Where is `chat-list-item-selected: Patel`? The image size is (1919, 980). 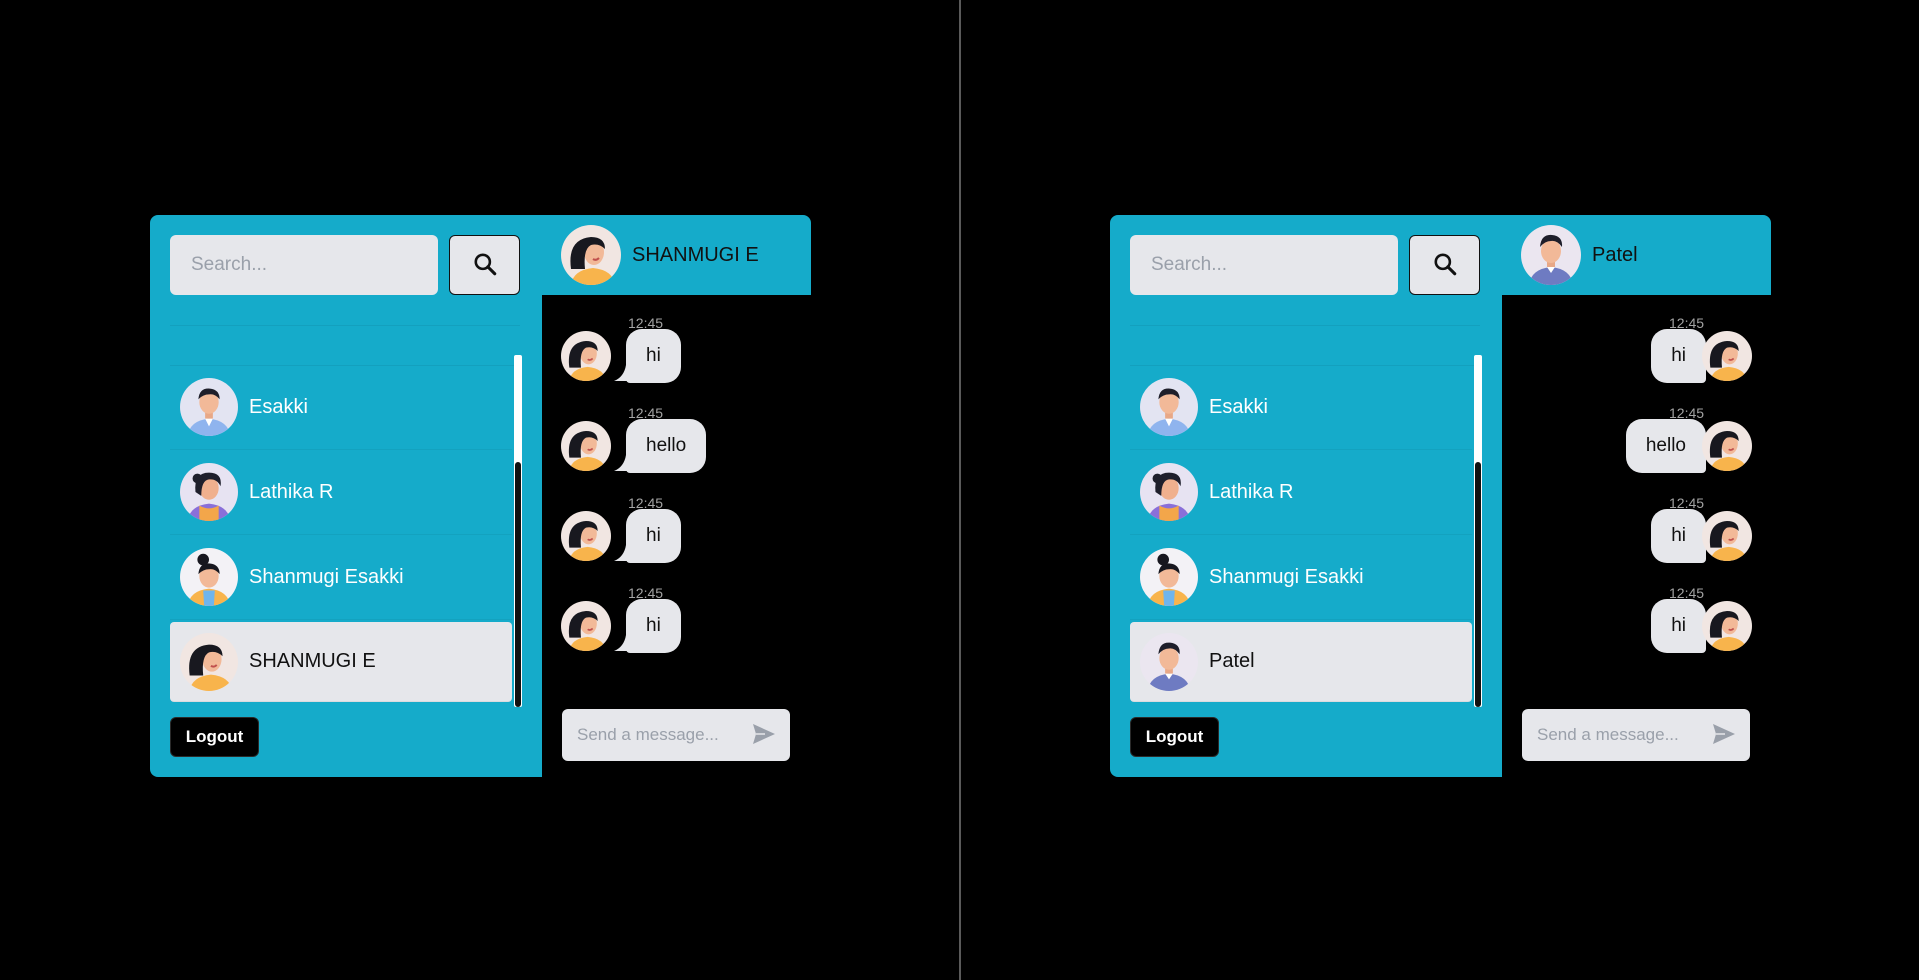 chat-list-item-selected: Patel is located at coordinates (1301, 662).